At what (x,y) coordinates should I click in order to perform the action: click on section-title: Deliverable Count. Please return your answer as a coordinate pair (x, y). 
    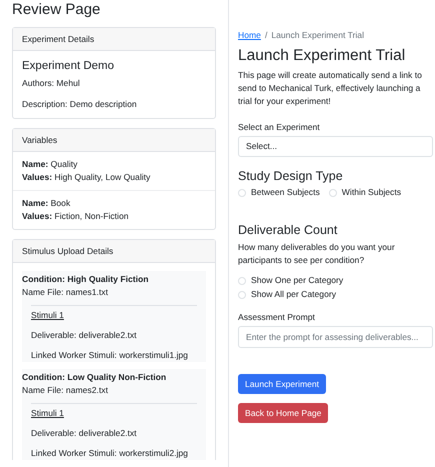
    Looking at the image, I should click on (288, 230).